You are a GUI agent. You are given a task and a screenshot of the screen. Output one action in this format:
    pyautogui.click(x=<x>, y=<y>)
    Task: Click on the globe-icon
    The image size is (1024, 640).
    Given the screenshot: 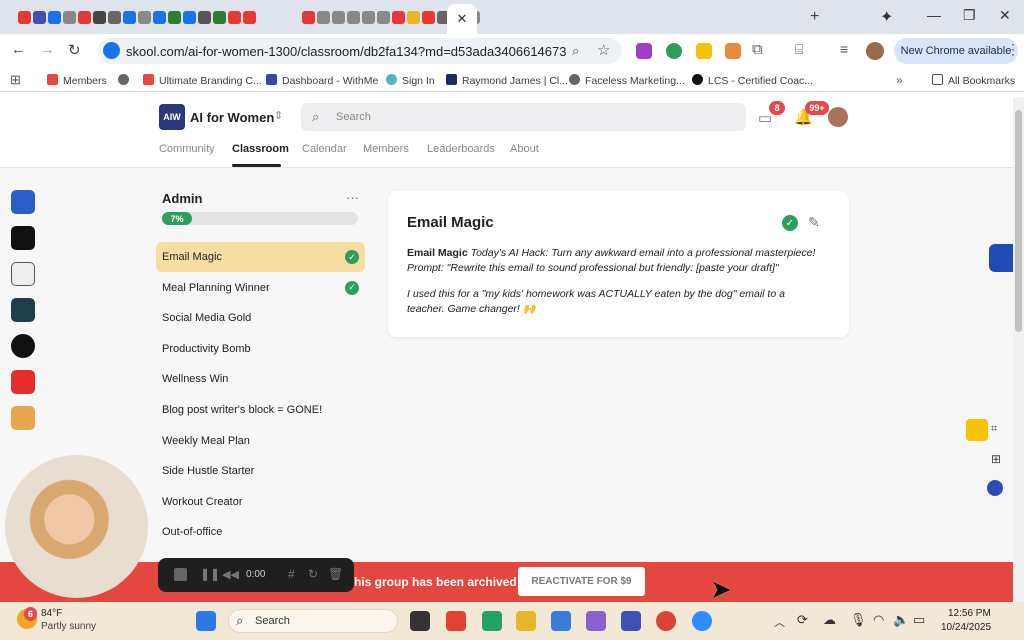 What is the action you would take?
    pyautogui.click(x=123, y=79)
    